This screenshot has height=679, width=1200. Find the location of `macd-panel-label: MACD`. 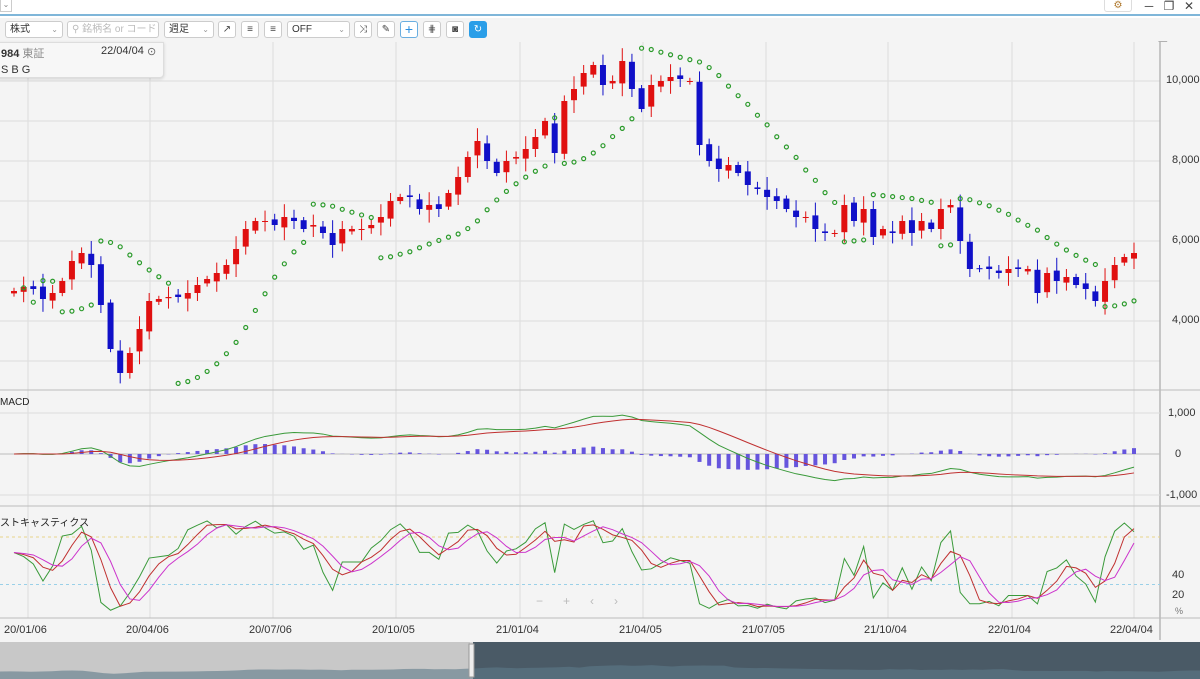

macd-panel-label: MACD is located at coordinates (15, 402).